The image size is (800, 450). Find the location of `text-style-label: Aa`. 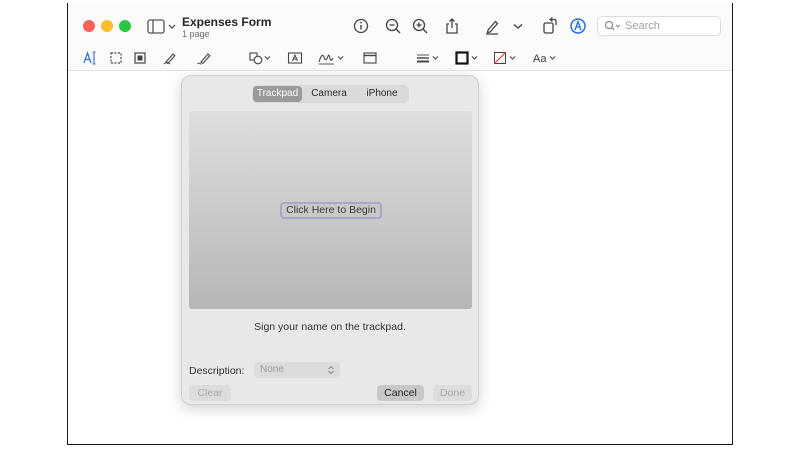

text-style-label: Aa is located at coordinates (540, 59).